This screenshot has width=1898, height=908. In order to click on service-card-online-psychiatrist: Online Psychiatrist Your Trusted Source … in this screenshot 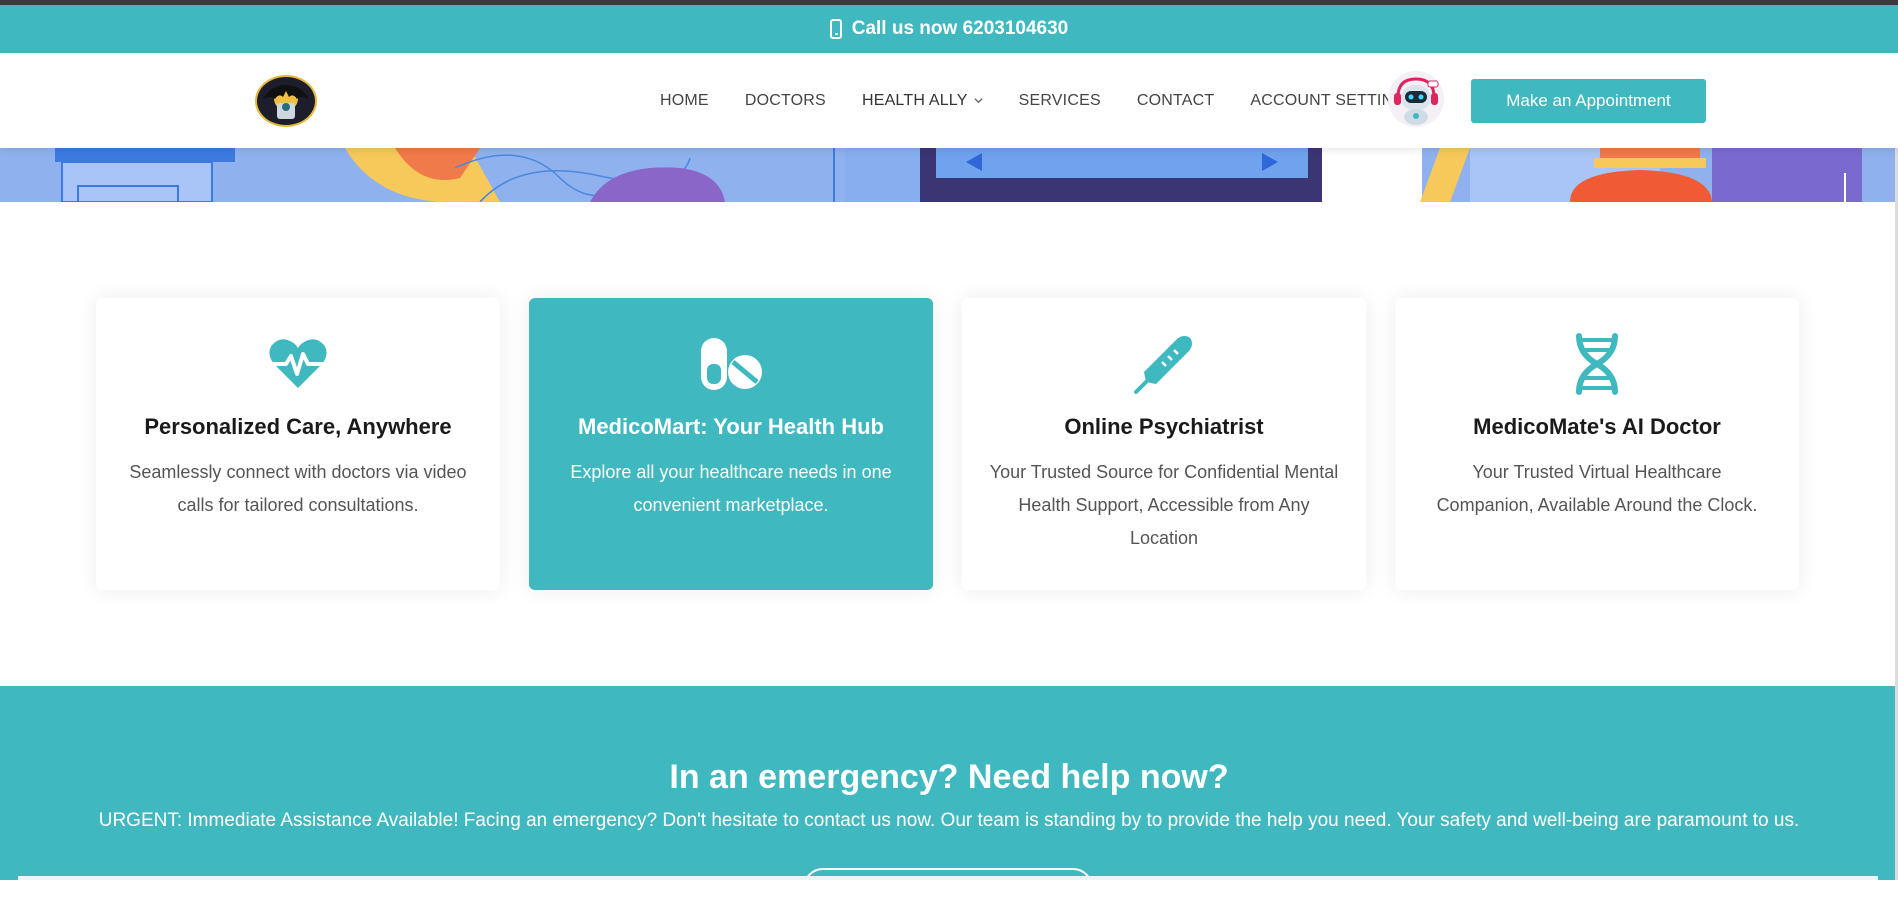, I will do `click(1164, 444)`.